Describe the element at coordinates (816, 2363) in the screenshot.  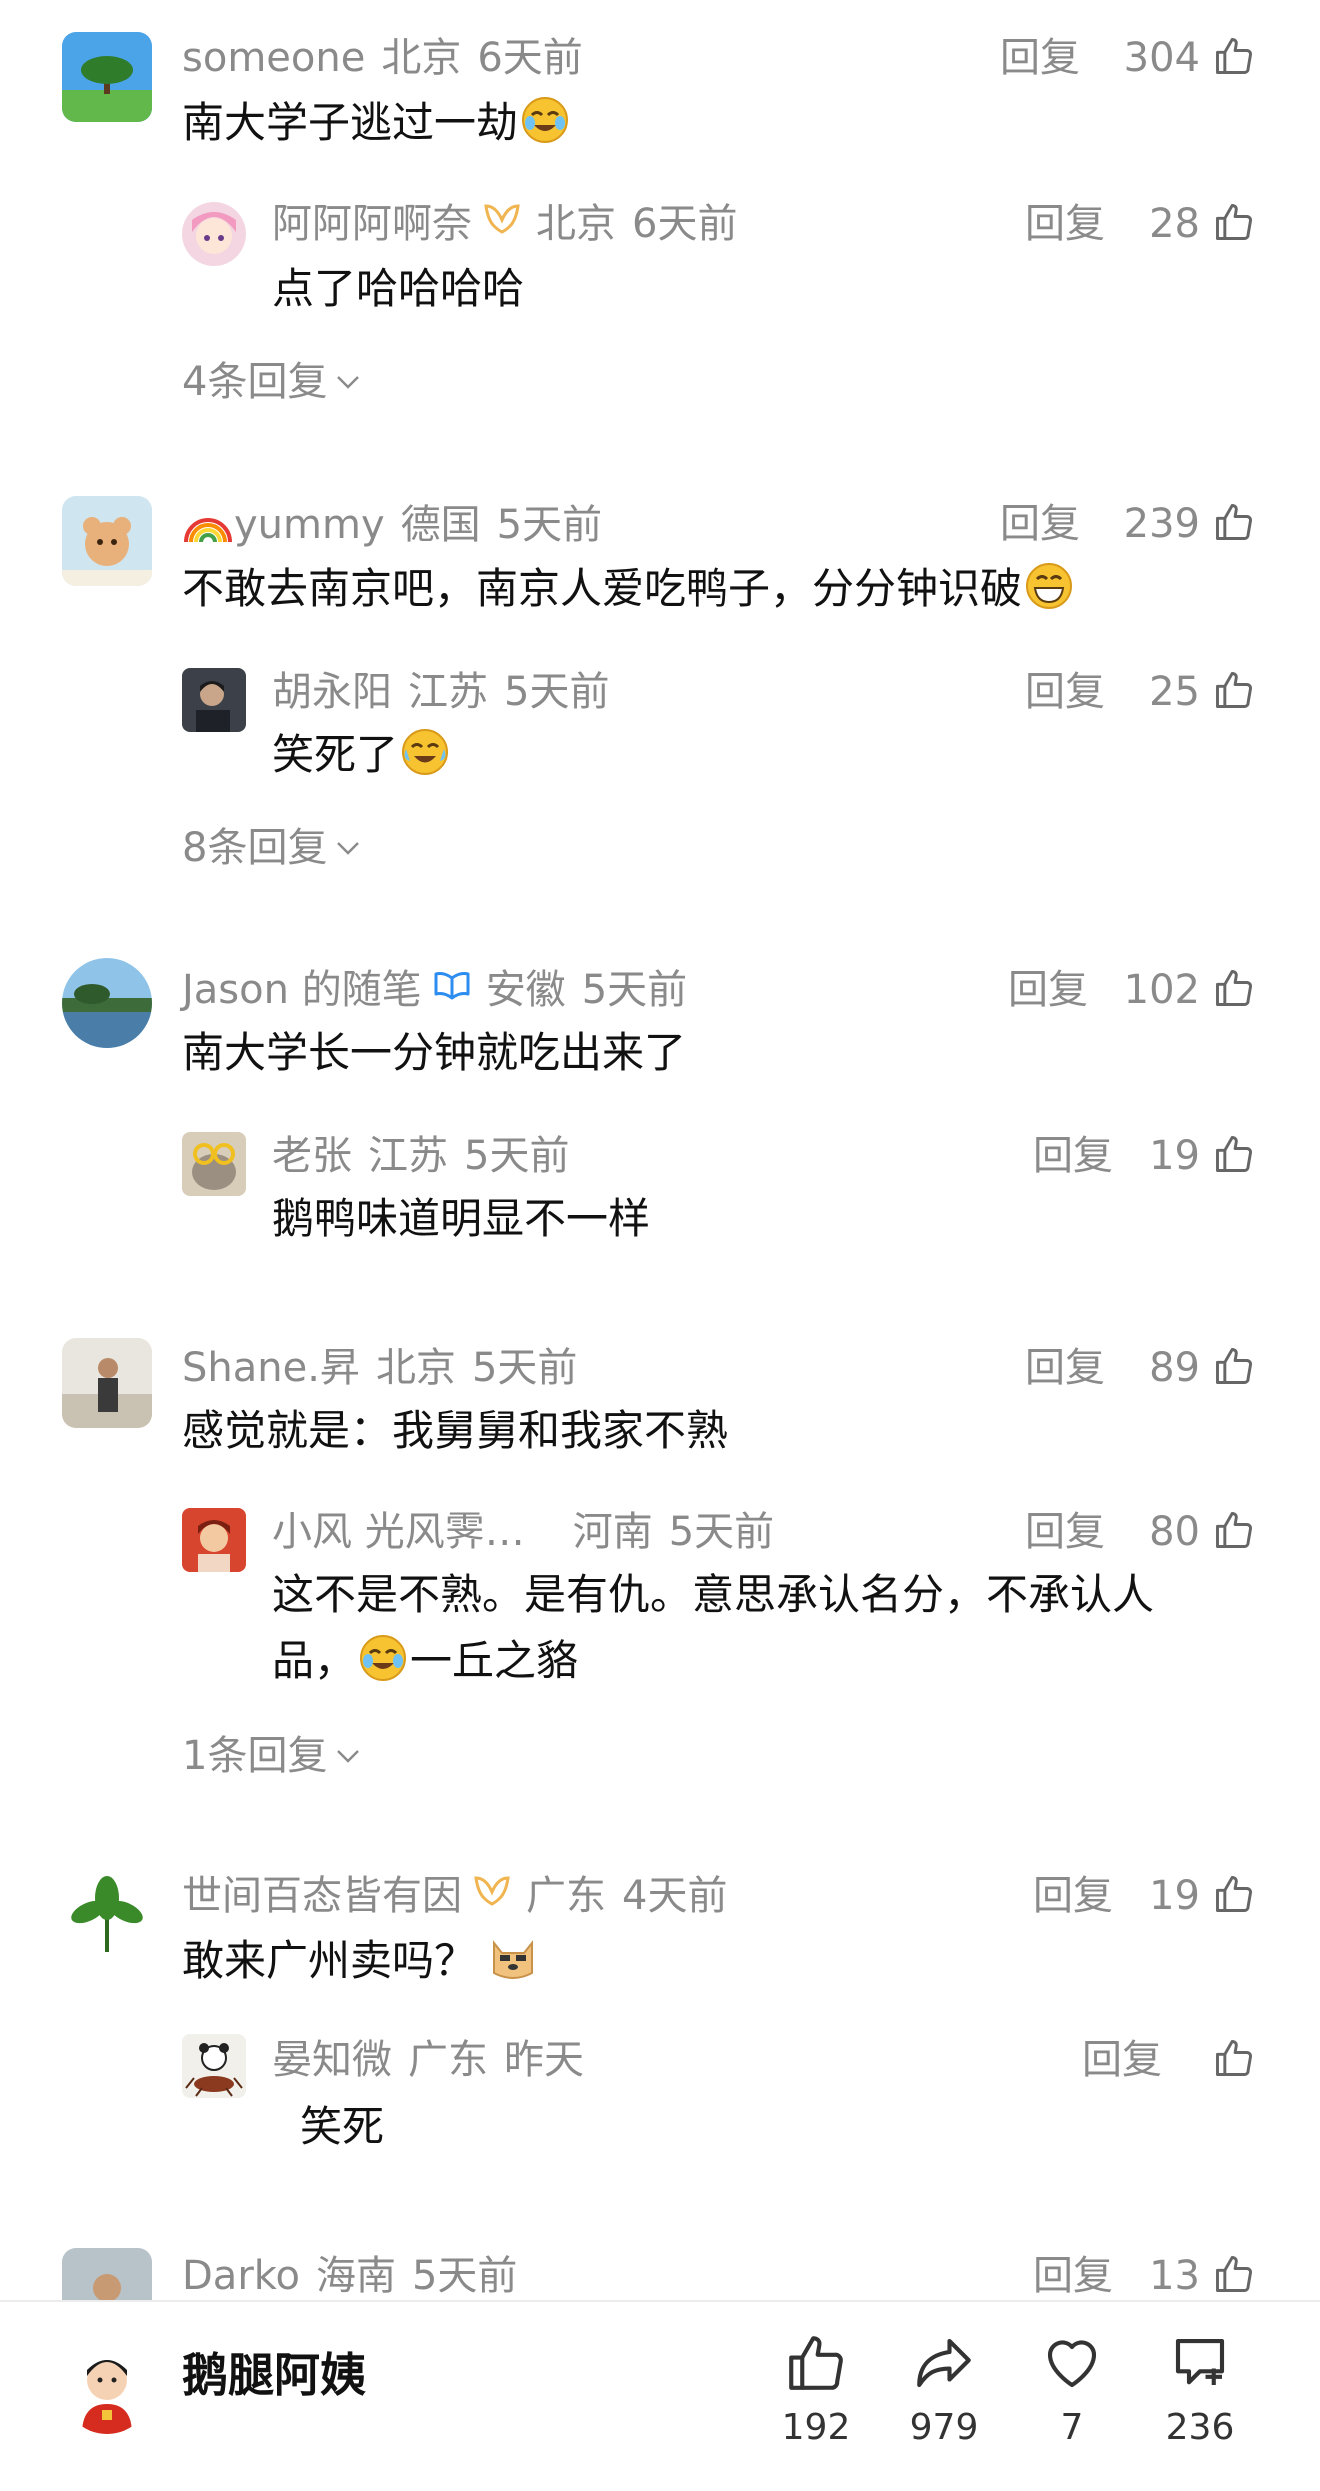
I see `like-icon` at that location.